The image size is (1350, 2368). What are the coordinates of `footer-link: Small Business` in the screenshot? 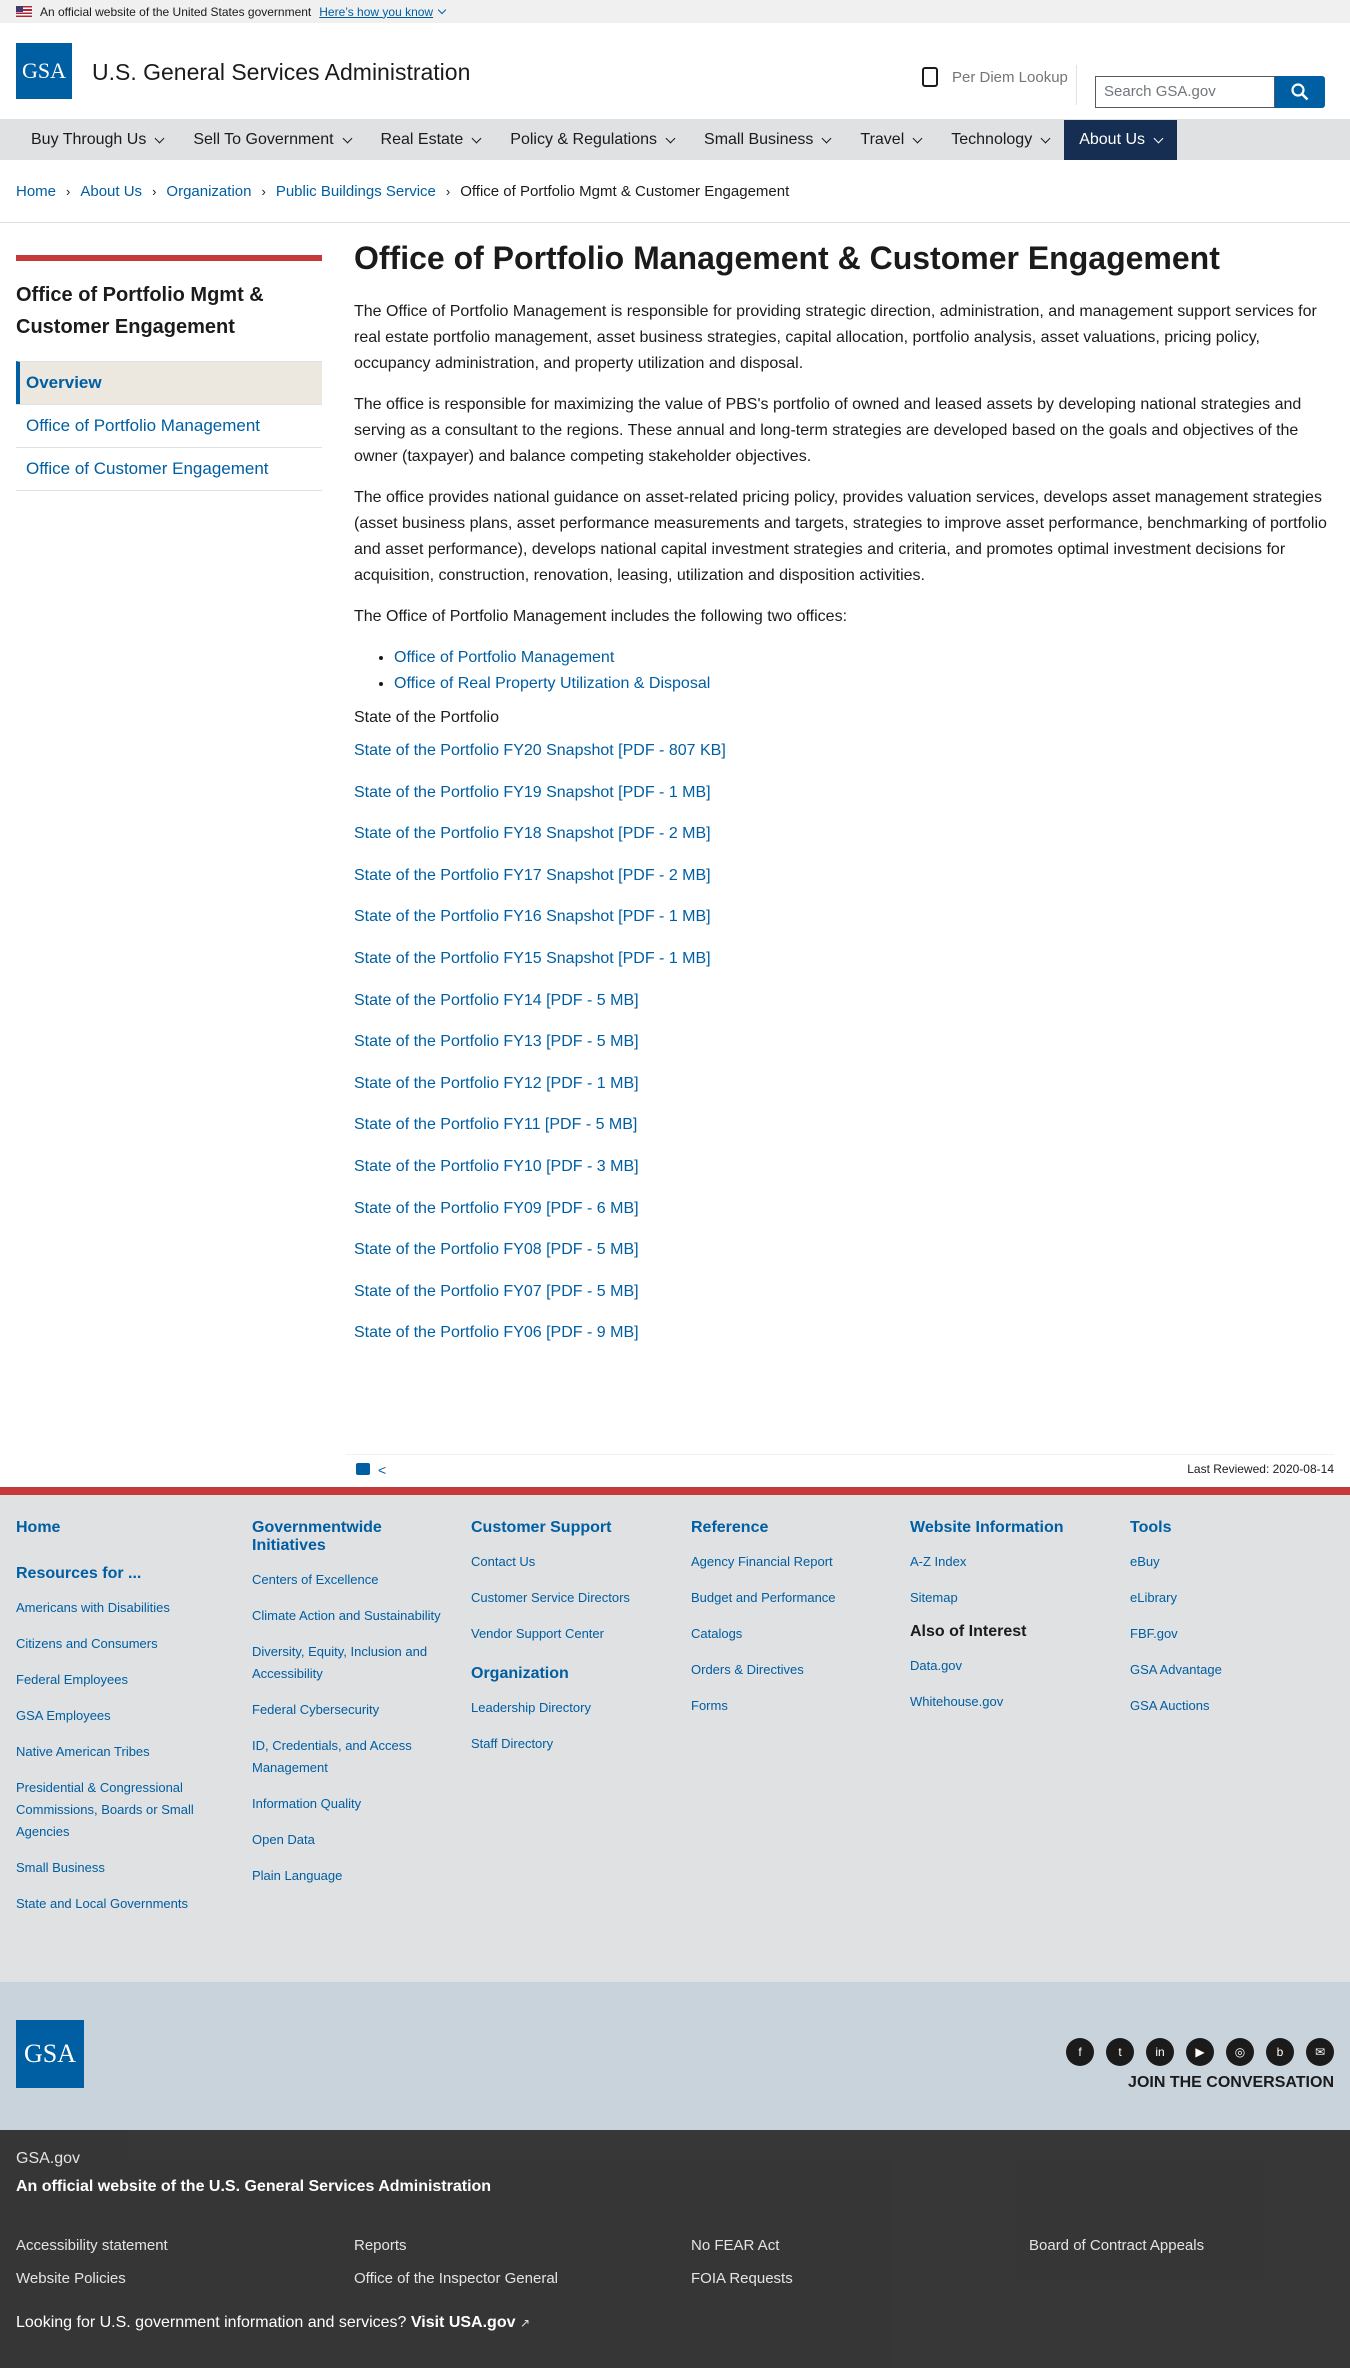 It's located at (116, 1868).